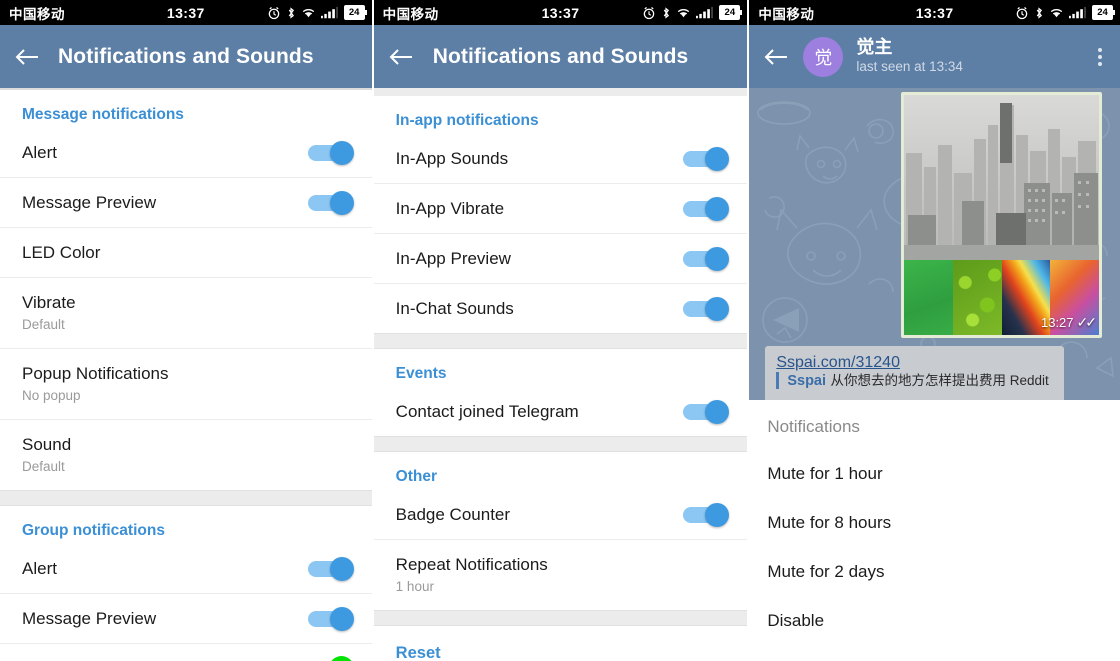  Describe the element at coordinates (934, 473) in the screenshot. I see `dialog-item-mute-1-hour: Mute for 1 hour` at that location.